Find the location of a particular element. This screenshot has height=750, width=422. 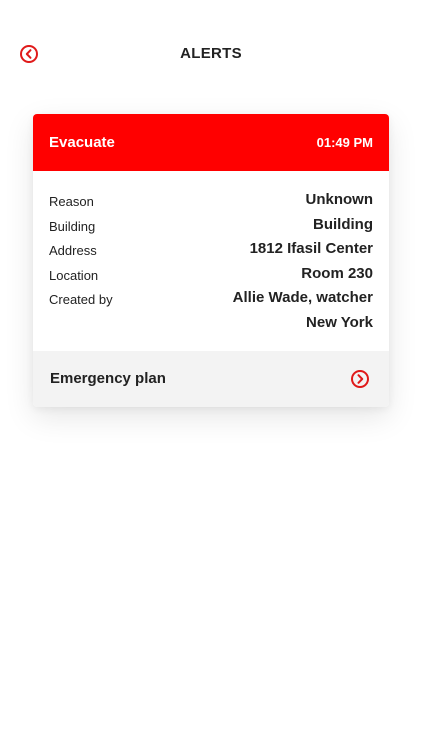

detail-row-location: Location Room 230 is located at coordinates (211, 276).